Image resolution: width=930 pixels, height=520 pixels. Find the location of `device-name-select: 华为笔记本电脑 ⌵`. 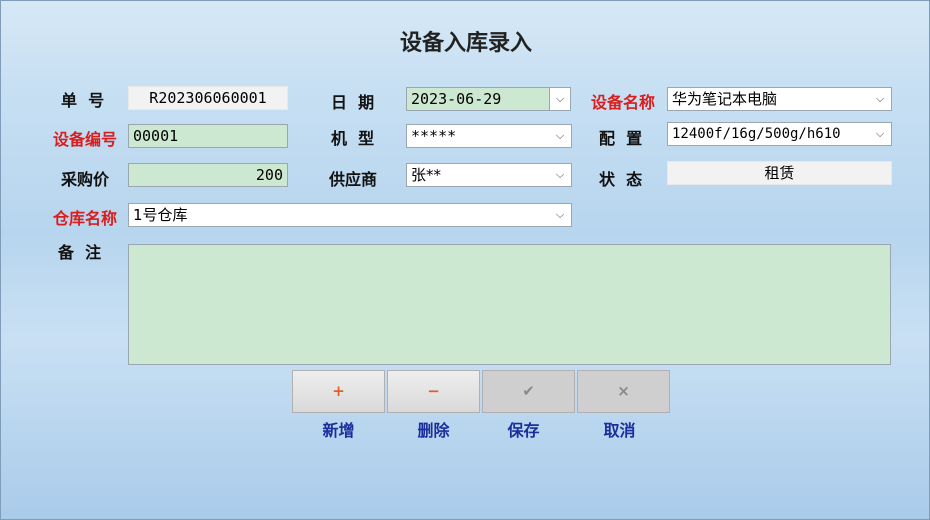

device-name-select: 华为笔记本电脑 ⌵ is located at coordinates (779, 99).